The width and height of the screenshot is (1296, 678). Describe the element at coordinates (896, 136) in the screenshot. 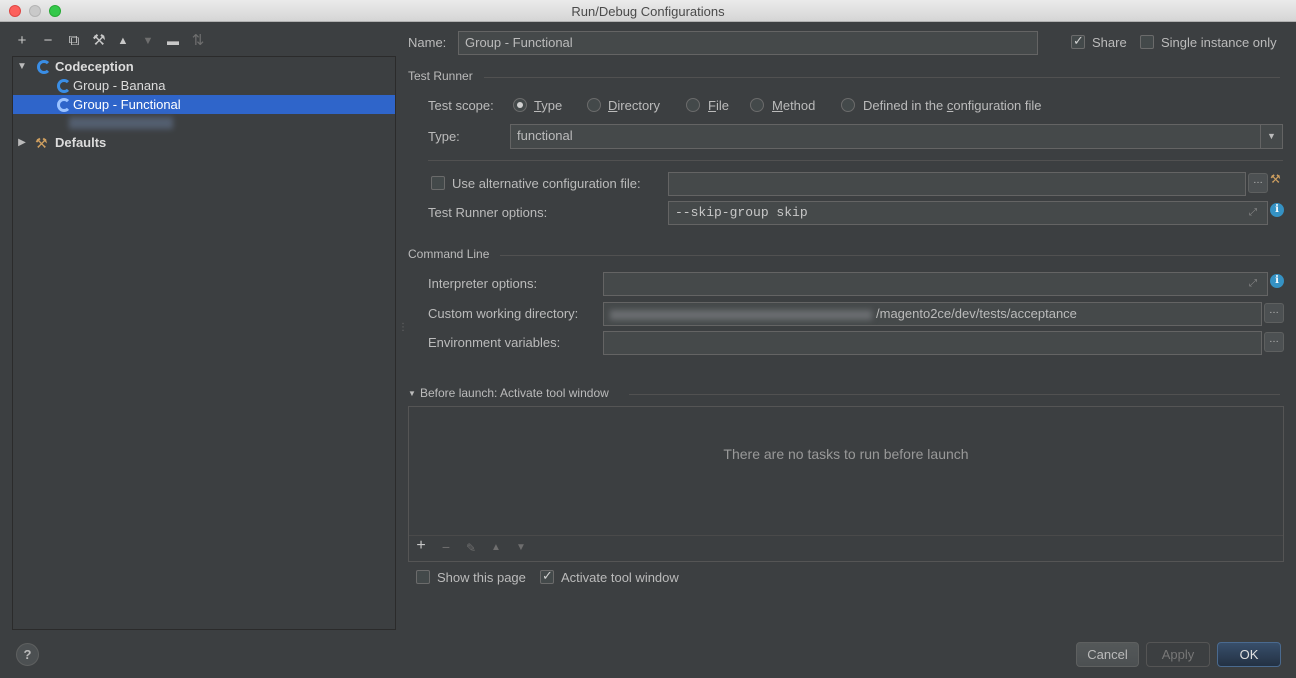

I see `type-select: functional ▼` at that location.